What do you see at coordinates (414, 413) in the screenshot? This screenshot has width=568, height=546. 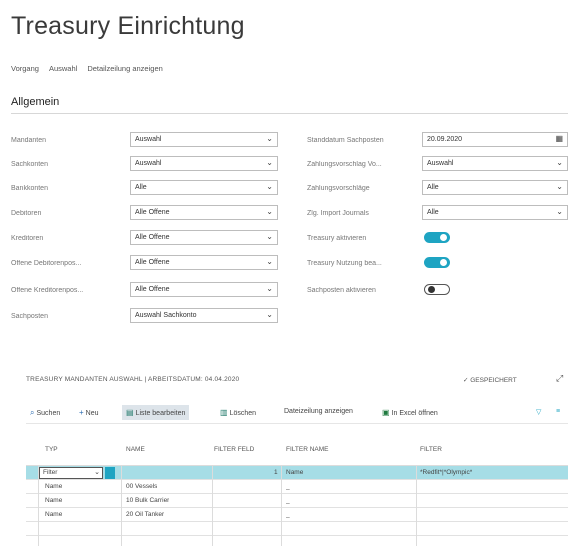 I see `excel-label: In Excel öffnen` at bounding box center [414, 413].